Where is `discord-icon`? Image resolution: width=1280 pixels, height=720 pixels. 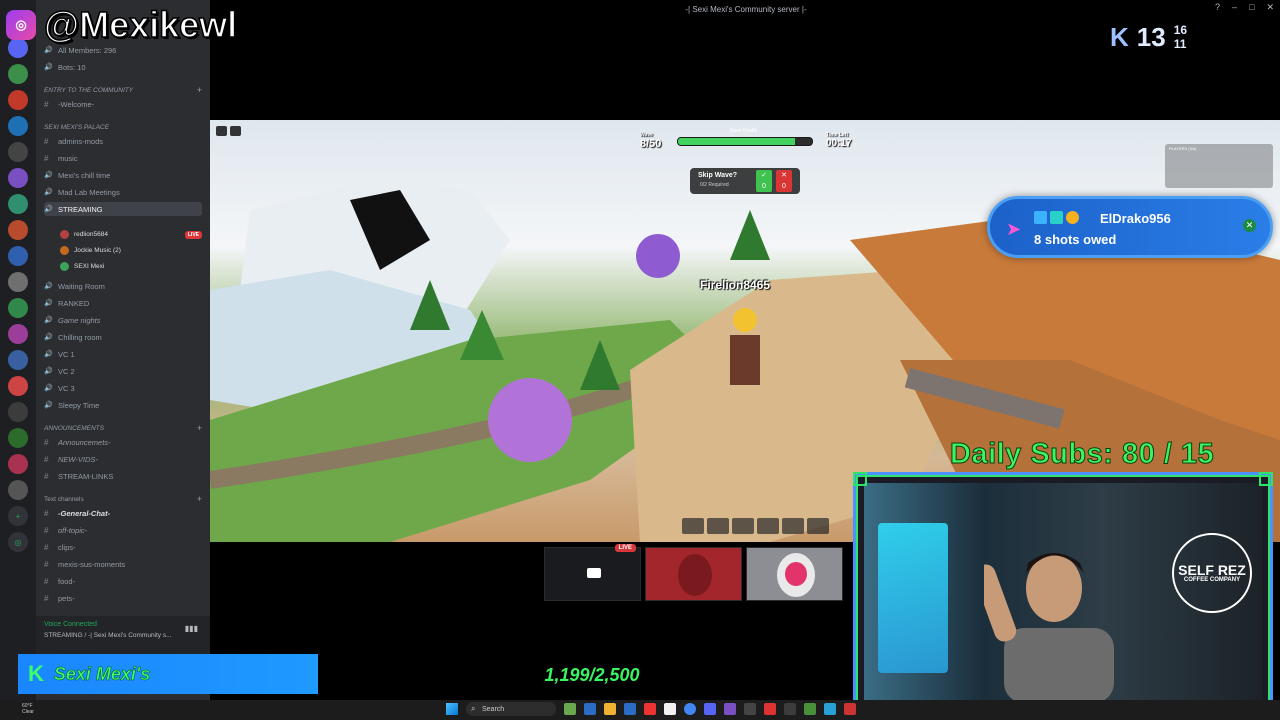 discord-icon is located at coordinates (710, 709).